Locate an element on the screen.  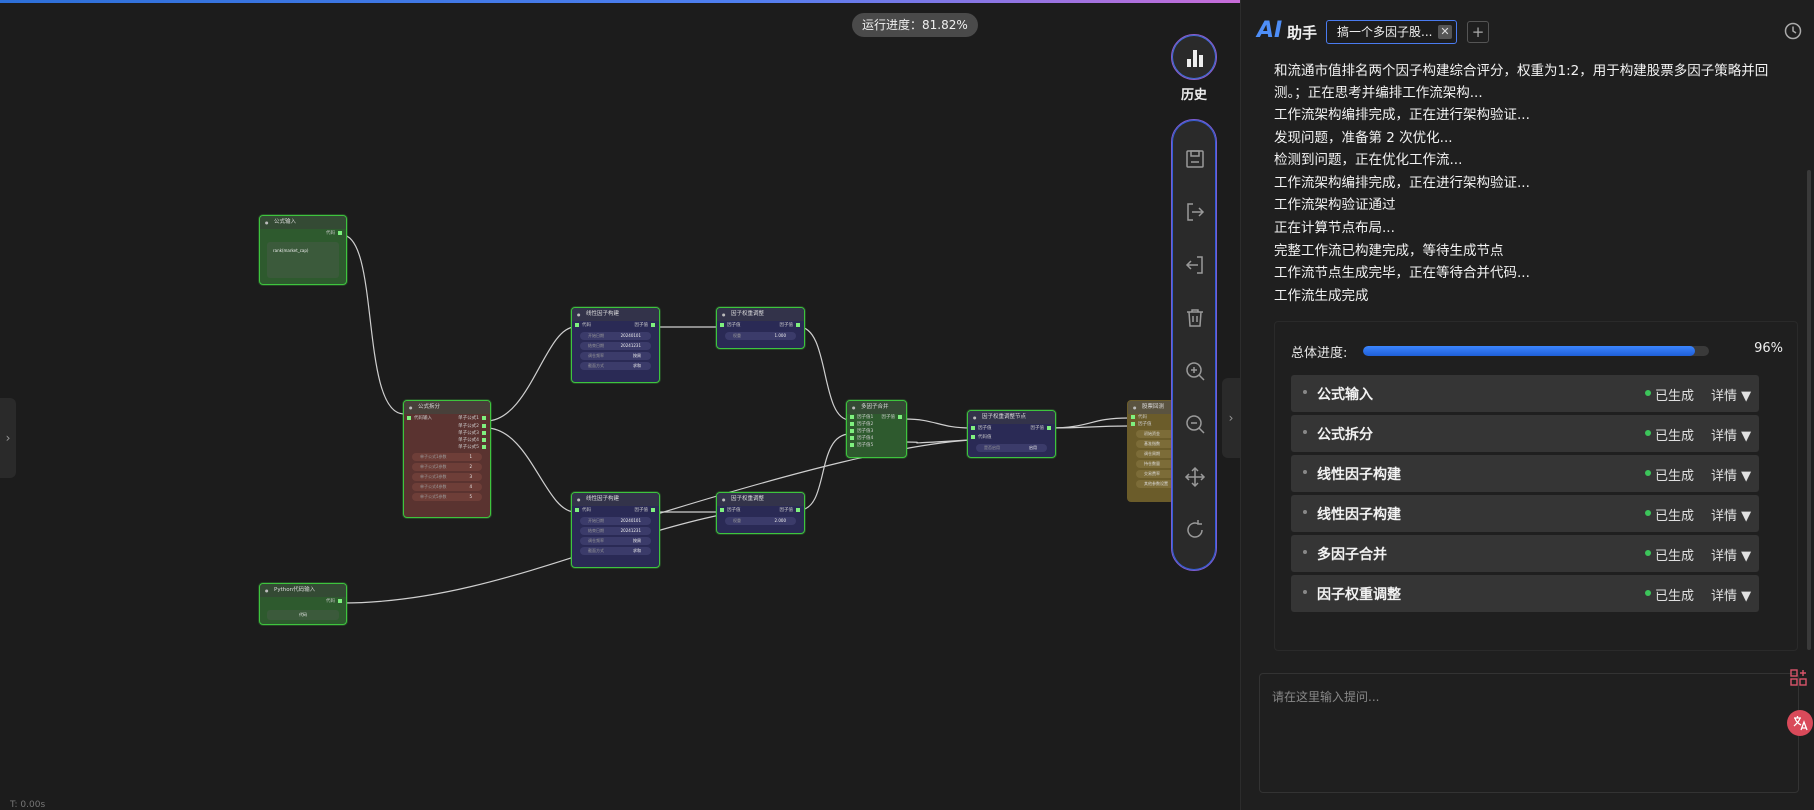
delete-icon is located at coordinates (1195, 318).